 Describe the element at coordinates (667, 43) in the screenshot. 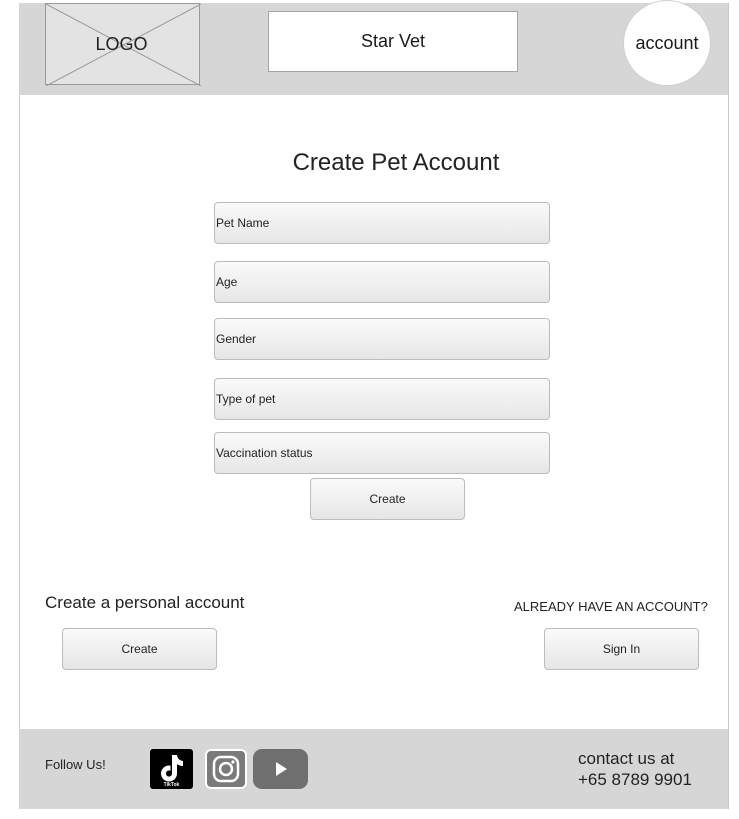

I see `account-button: account` at that location.